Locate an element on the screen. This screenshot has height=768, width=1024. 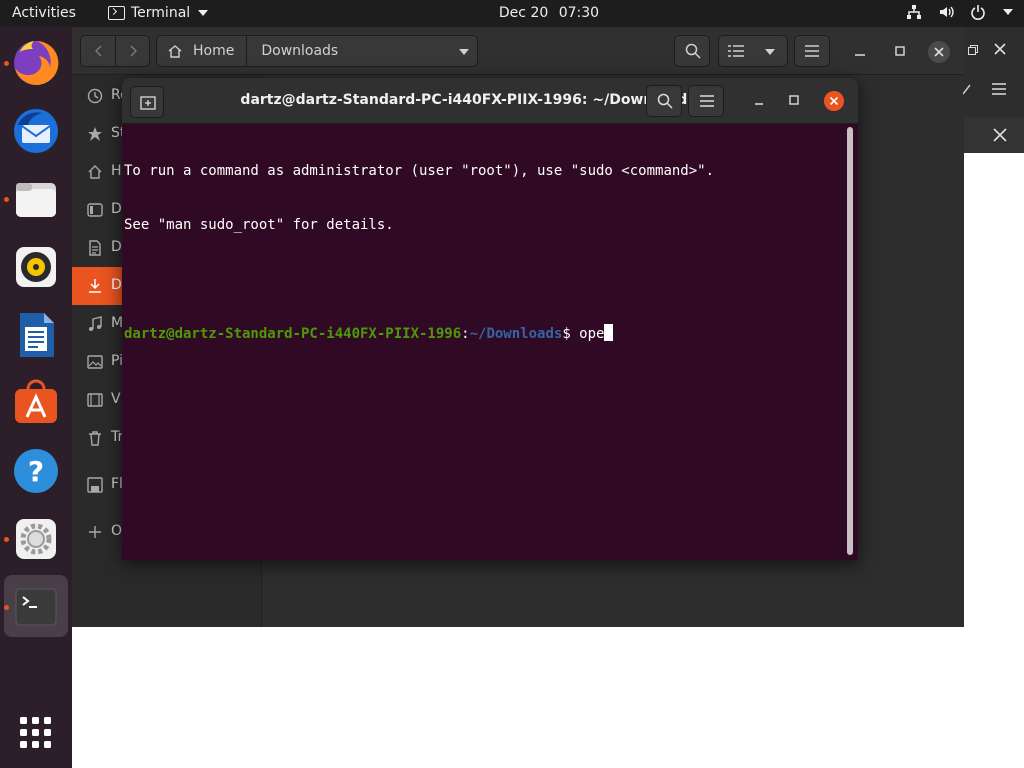
path-downloads-button: Downloads is located at coordinates (297, 51).